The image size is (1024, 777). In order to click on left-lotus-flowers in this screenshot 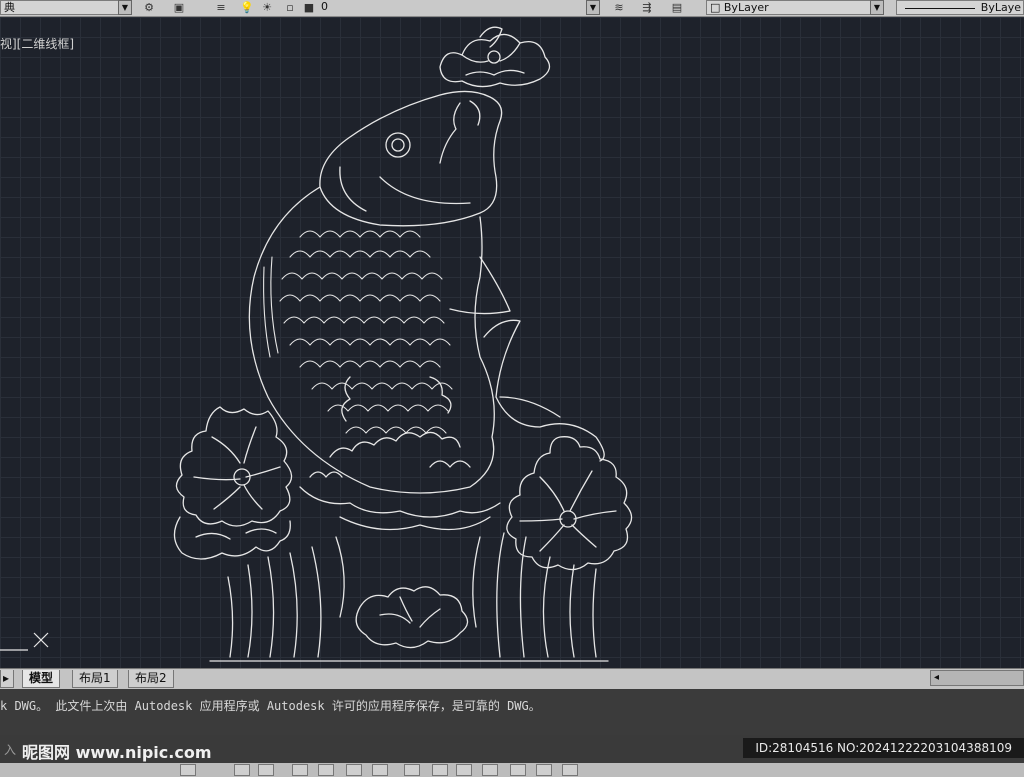, I will do `click(233, 483)`.